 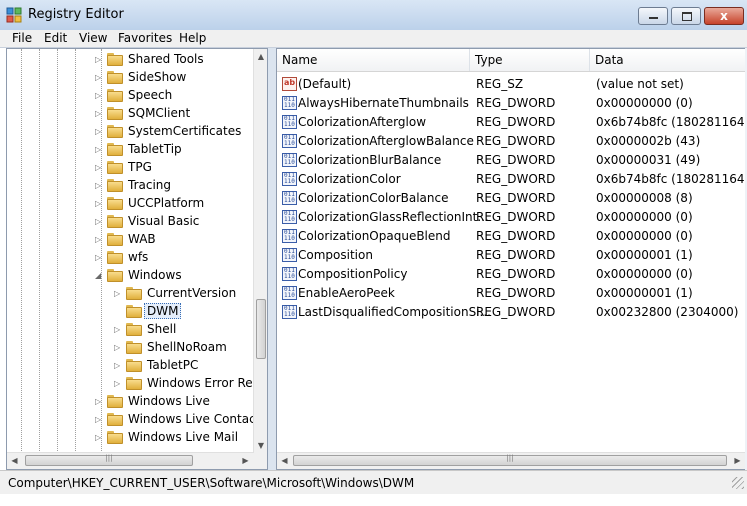 What do you see at coordinates (130, 150) in the screenshot?
I see `tree-item: ▷ TabletTip` at bounding box center [130, 150].